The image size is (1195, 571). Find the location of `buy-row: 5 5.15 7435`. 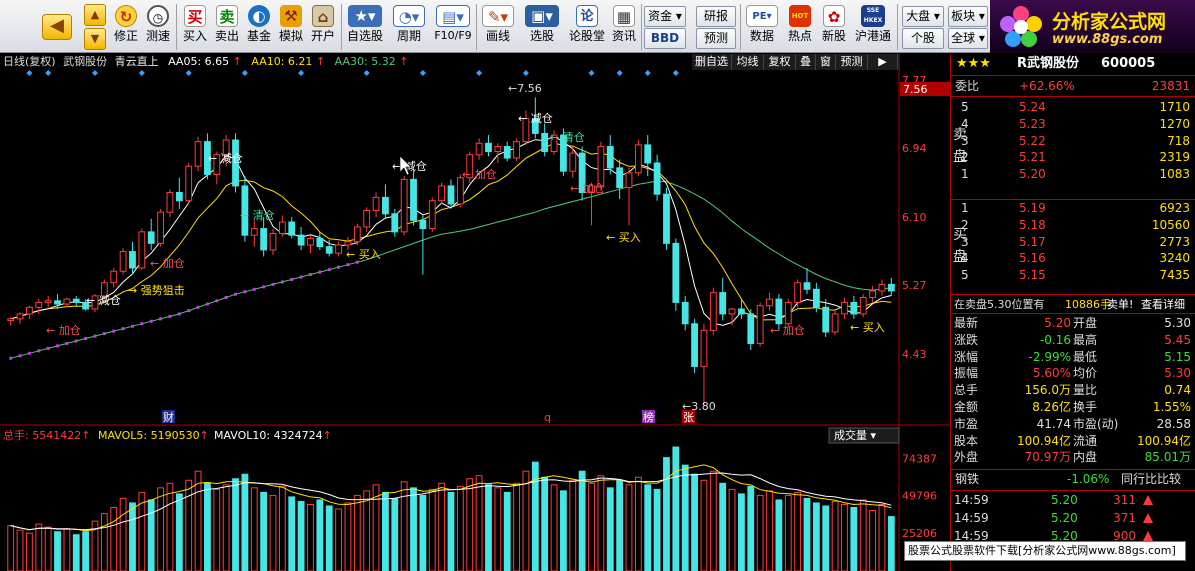

buy-row: 5 5.15 7435 is located at coordinates (1073, 275).